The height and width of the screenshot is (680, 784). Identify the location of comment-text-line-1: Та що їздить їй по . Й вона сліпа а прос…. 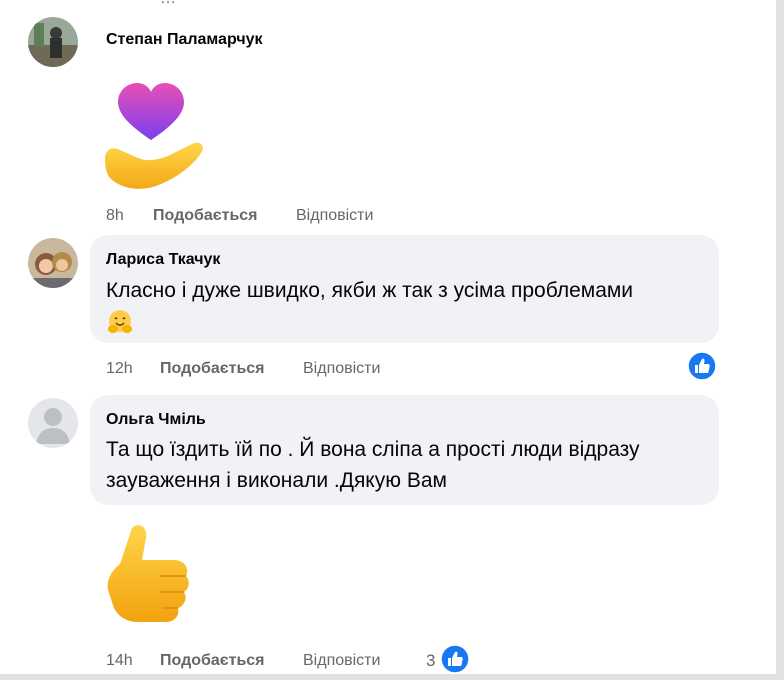
(373, 449).